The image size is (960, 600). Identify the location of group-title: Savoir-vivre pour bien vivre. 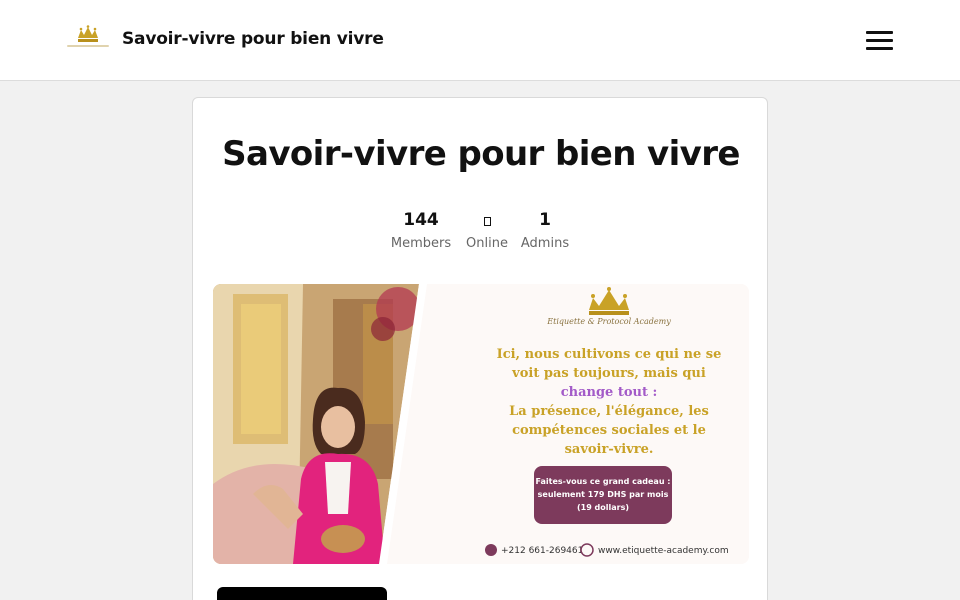
(481, 154).